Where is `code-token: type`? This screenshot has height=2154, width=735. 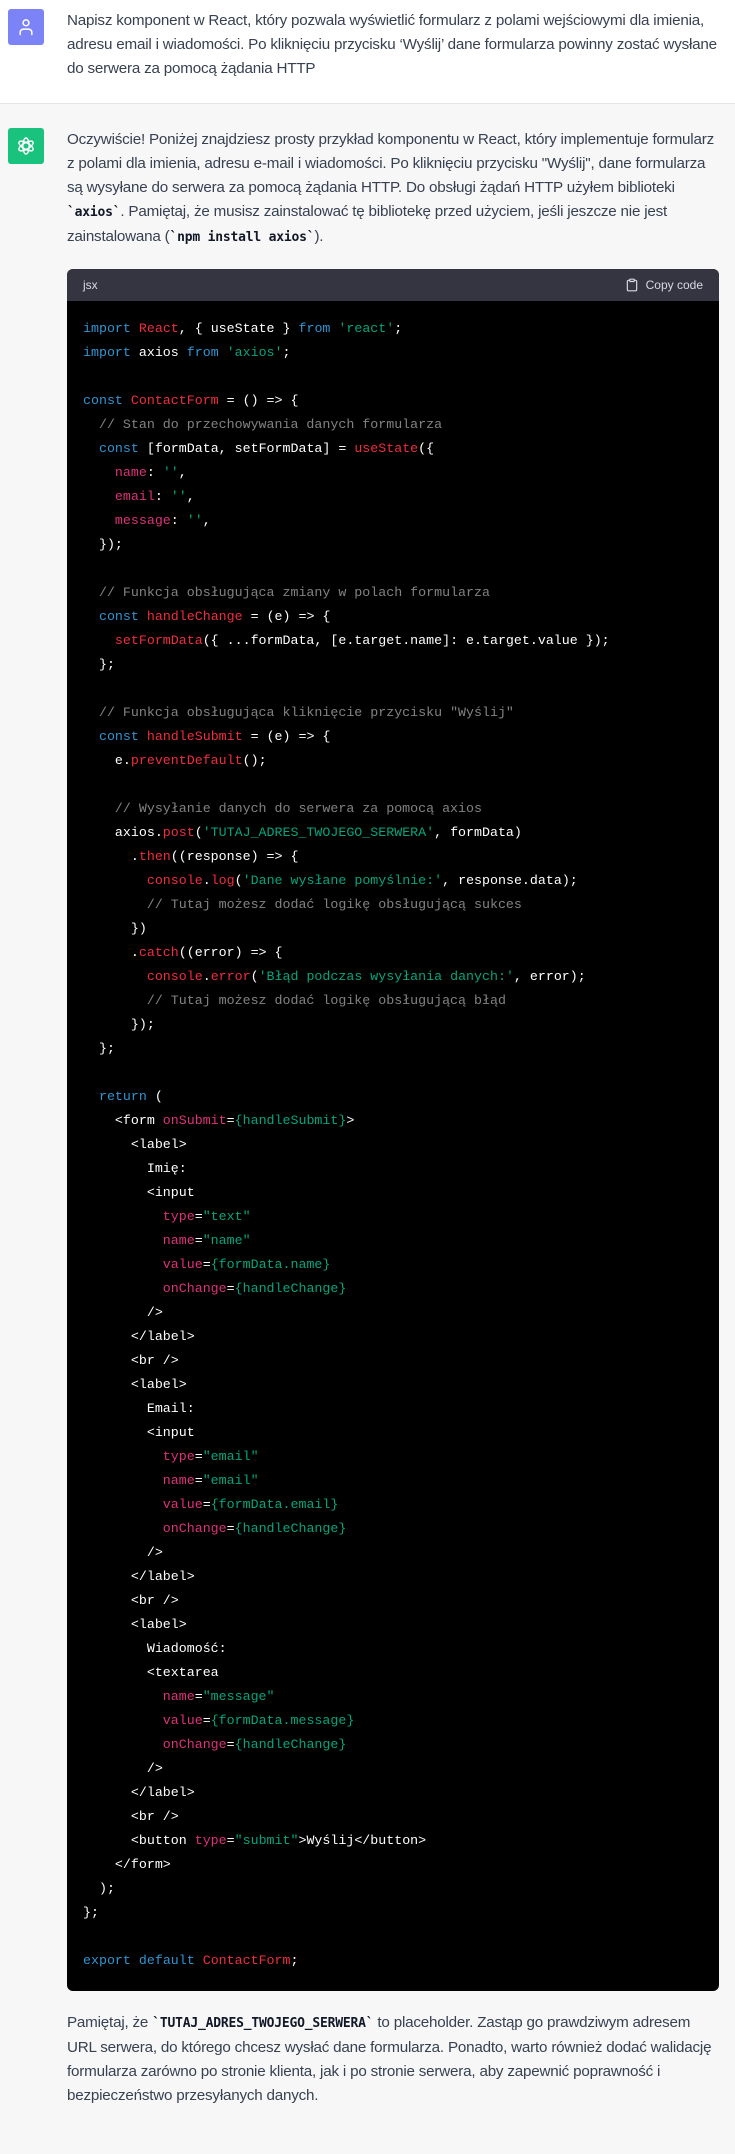
code-token: type is located at coordinates (178, 1216).